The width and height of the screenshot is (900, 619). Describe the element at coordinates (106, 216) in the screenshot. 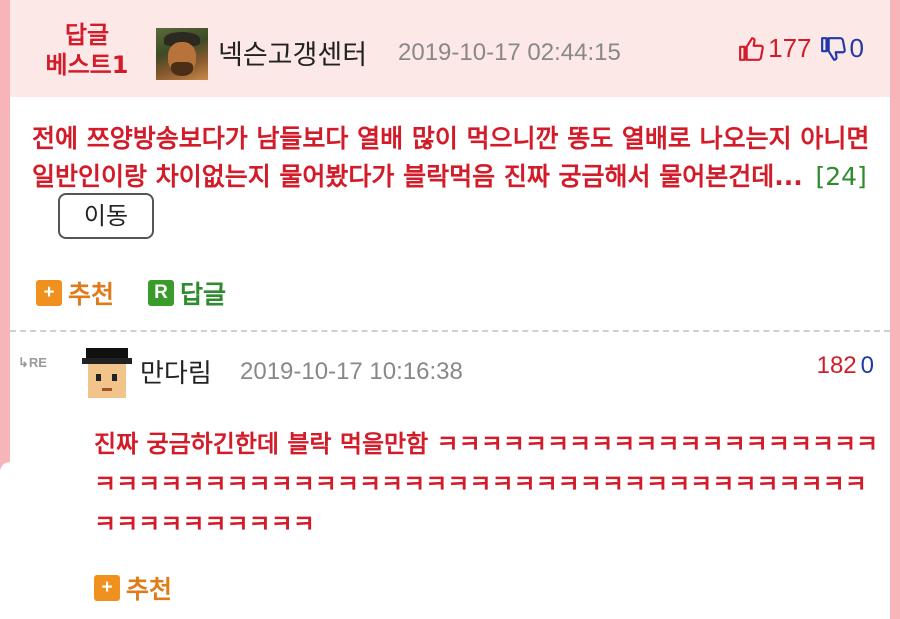

I see `move-button: 이동` at that location.